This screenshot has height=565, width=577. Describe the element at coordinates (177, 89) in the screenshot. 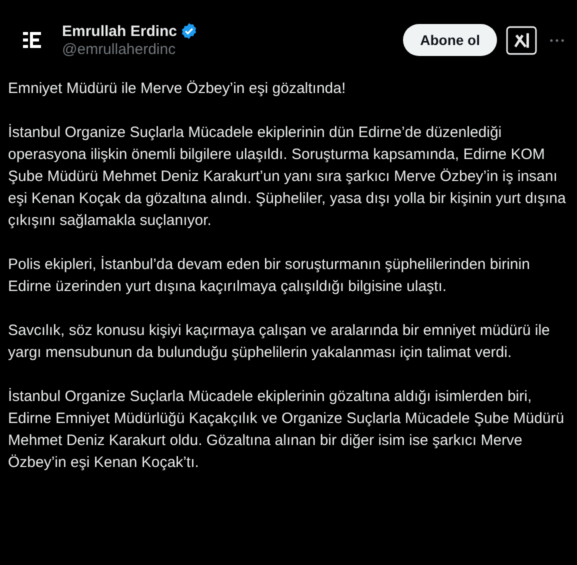

I see `post-paragraph: Emniyet Müdürü ile Merve Özbey’in eşi gözaltında!` at that location.